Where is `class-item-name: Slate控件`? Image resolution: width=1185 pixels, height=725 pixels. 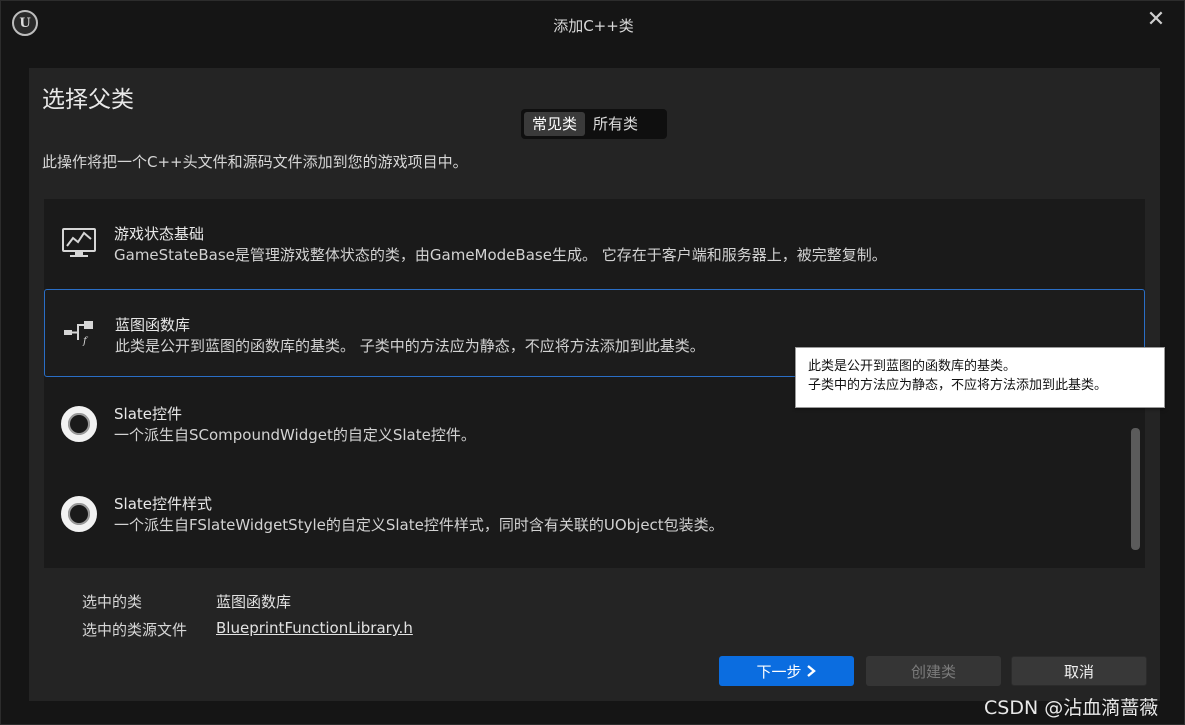
class-item-name: Slate控件 is located at coordinates (148, 414).